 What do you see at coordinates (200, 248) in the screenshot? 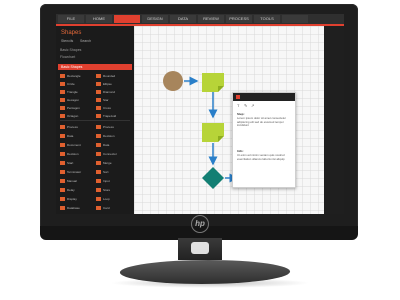
I see `stand-cable-hole` at bounding box center [200, 248].